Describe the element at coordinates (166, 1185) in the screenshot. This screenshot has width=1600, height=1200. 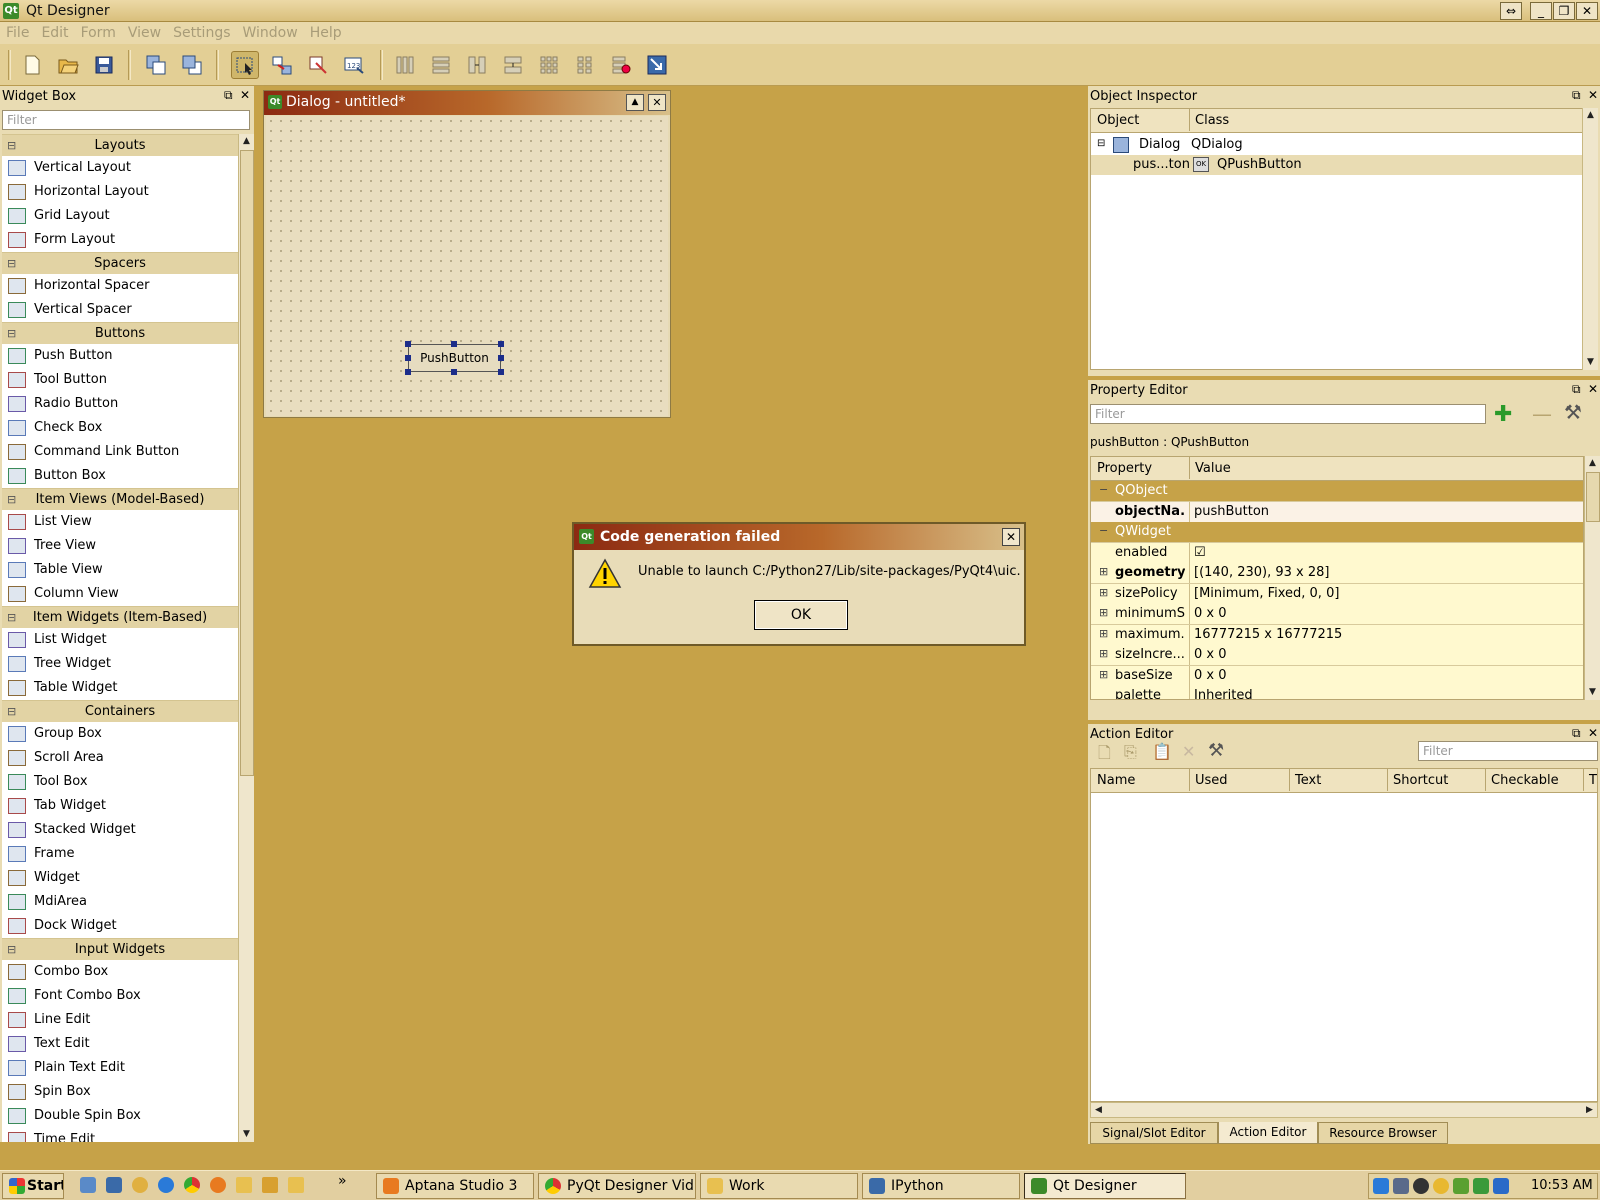
I see `internet-explorer-icon` at that location.